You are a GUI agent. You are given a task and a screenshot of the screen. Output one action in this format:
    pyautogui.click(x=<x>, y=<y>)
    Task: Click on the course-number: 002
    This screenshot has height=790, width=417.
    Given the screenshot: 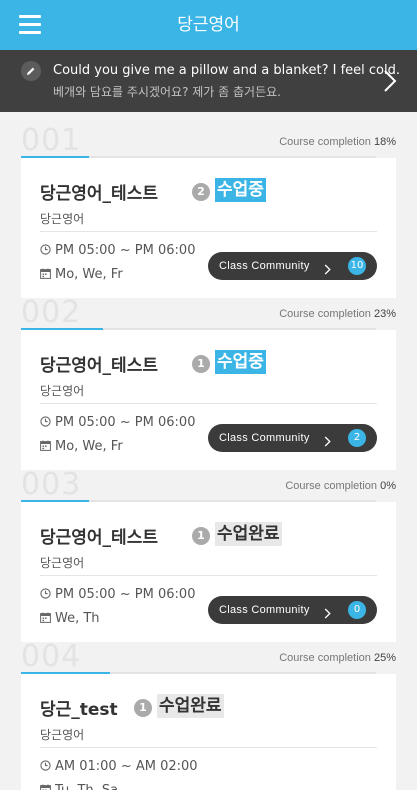 What is the action you would take?
    pyautogui.click(x=51, y=312)
    